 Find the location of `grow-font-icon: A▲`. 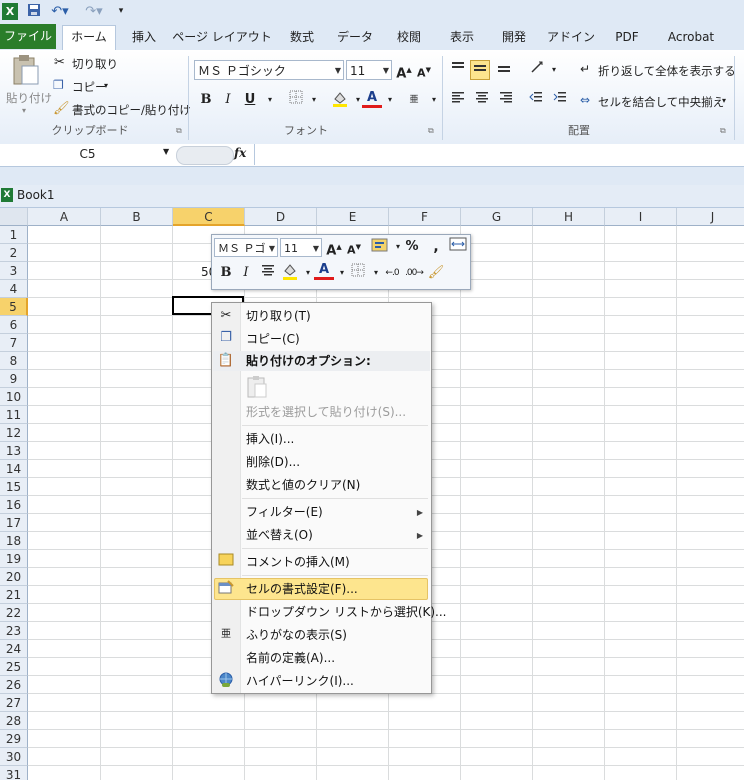

grow-font-icon: A▲ is located at coordinates (404, 70).